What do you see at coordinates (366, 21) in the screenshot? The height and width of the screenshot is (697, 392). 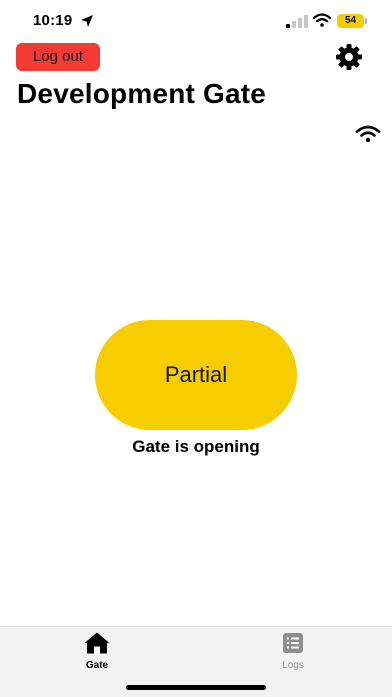 I see `battery-tip` at bounding box center [366, 21].